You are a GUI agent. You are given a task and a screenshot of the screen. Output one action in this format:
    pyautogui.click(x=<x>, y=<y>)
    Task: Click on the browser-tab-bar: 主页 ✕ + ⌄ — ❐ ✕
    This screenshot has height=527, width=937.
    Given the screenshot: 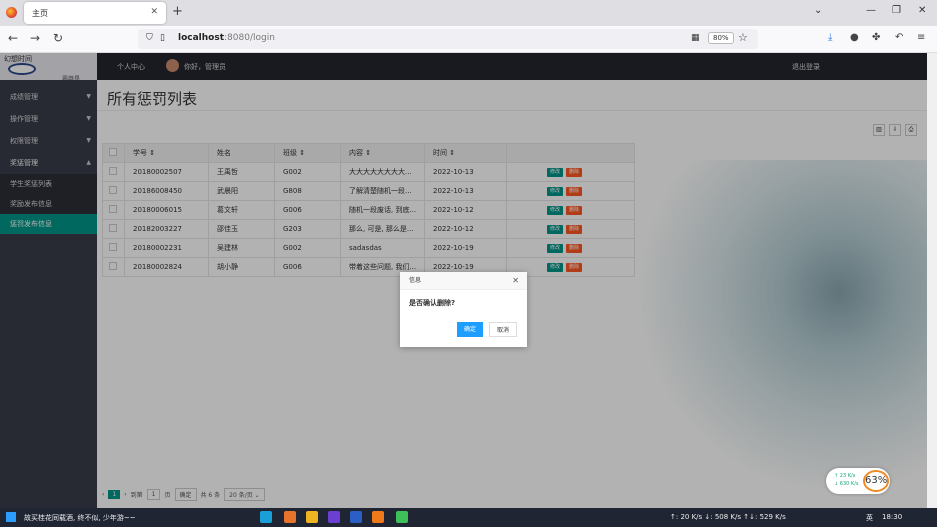 What is the action you would take?
    pyautogui.click(x=468, y=13)
    